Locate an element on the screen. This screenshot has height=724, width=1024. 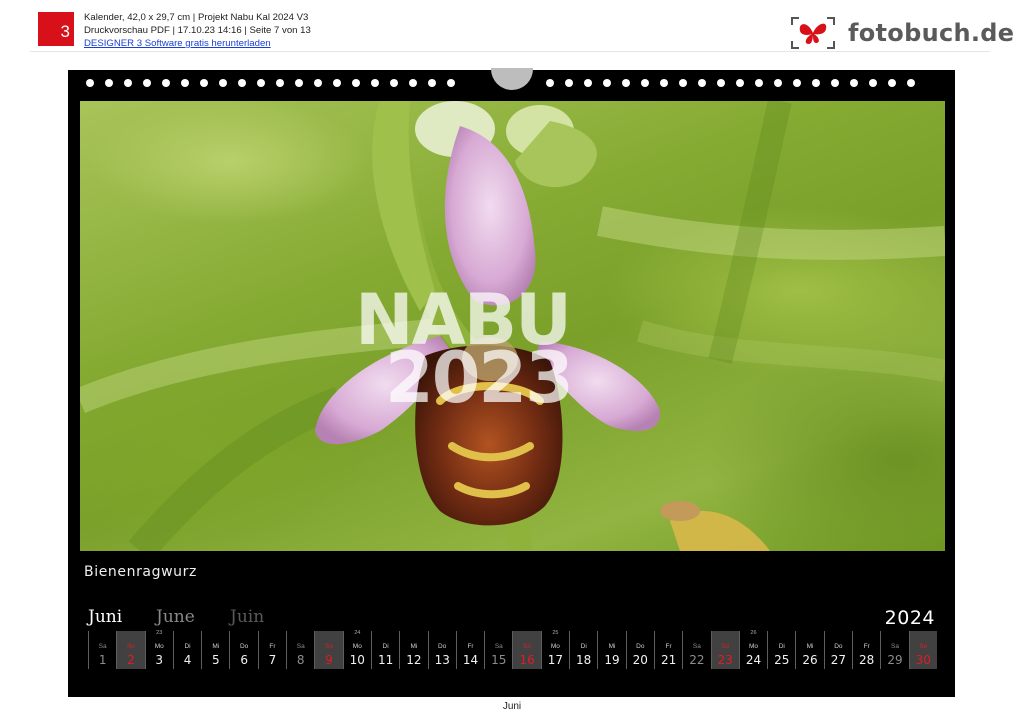
day-number: 19 is located at coordinates (612, 660).